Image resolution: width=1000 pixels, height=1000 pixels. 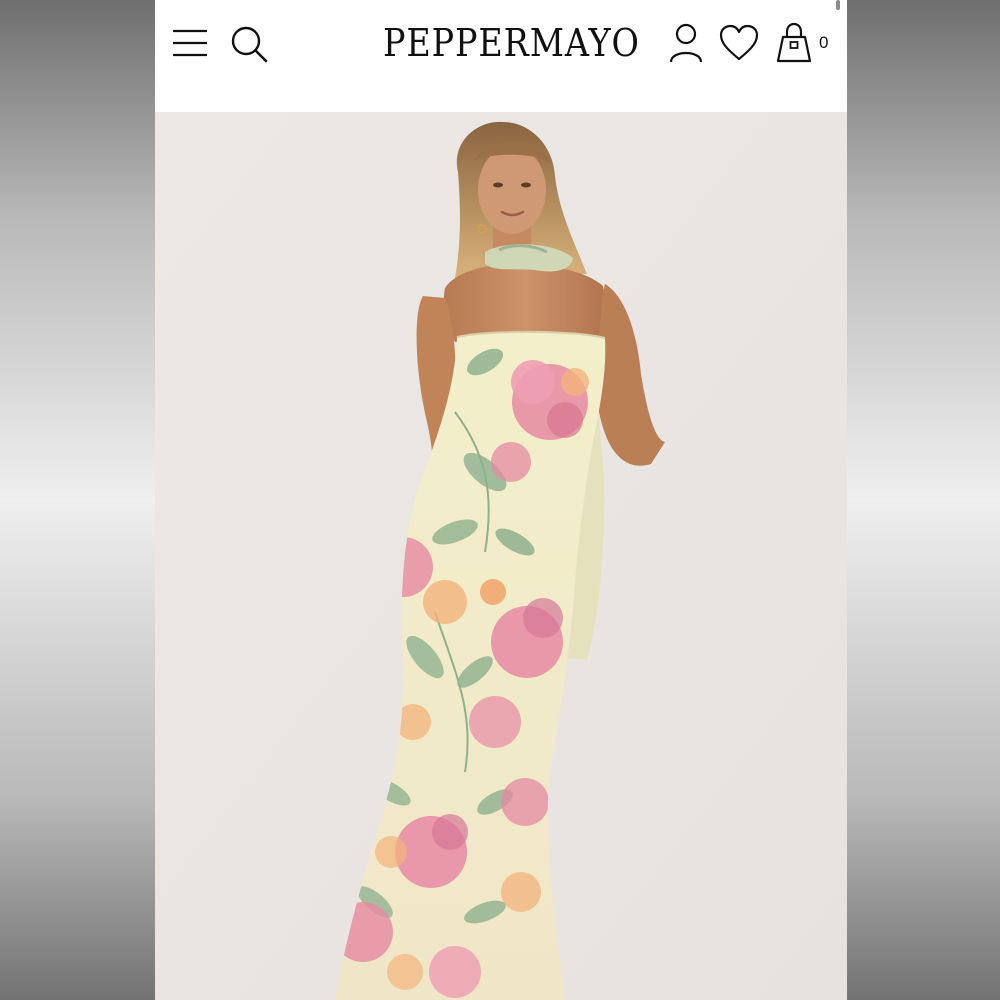 I want to click on scrollbar, so click(x=838, y=5).